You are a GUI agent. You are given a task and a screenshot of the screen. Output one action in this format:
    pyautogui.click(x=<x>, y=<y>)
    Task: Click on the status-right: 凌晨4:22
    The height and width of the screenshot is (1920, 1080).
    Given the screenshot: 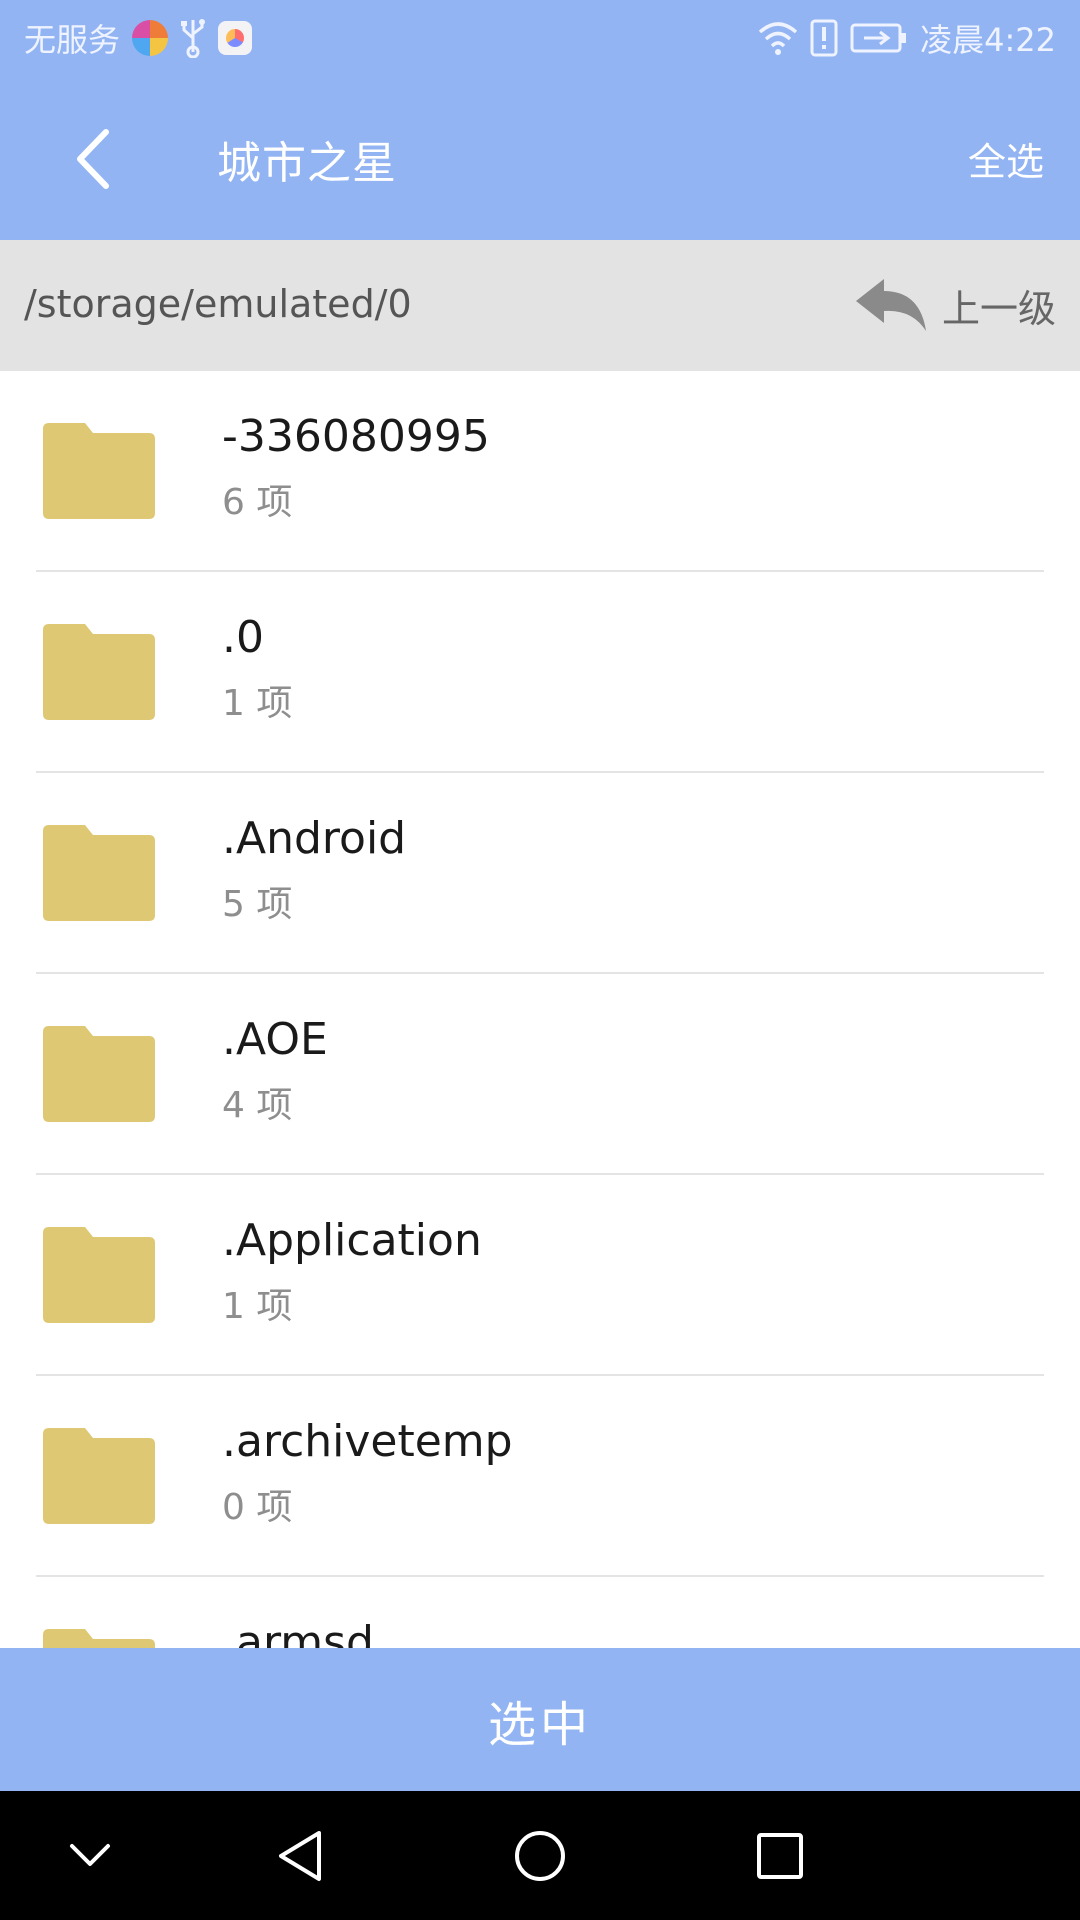 What is the action you would take?
    pyautogui.click(x=907, y=38)
    